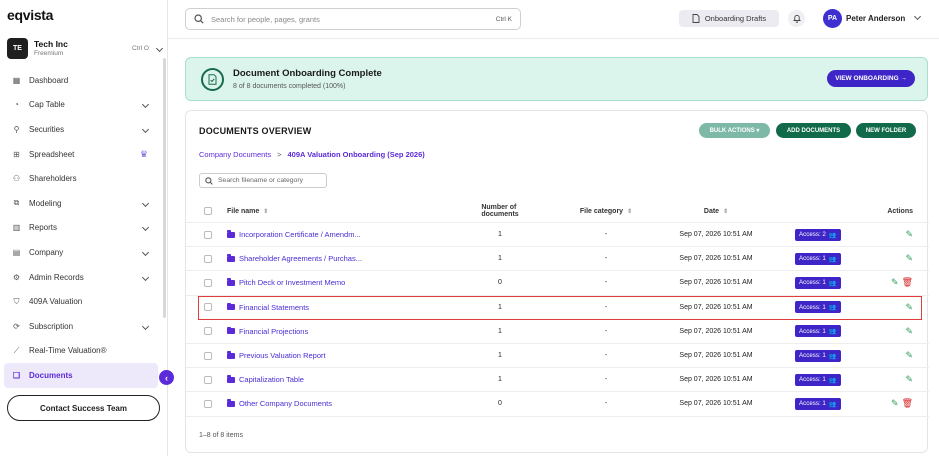  I want to click on file-name-link: Pitch Deck or Investment Memo, so click(286, 282).